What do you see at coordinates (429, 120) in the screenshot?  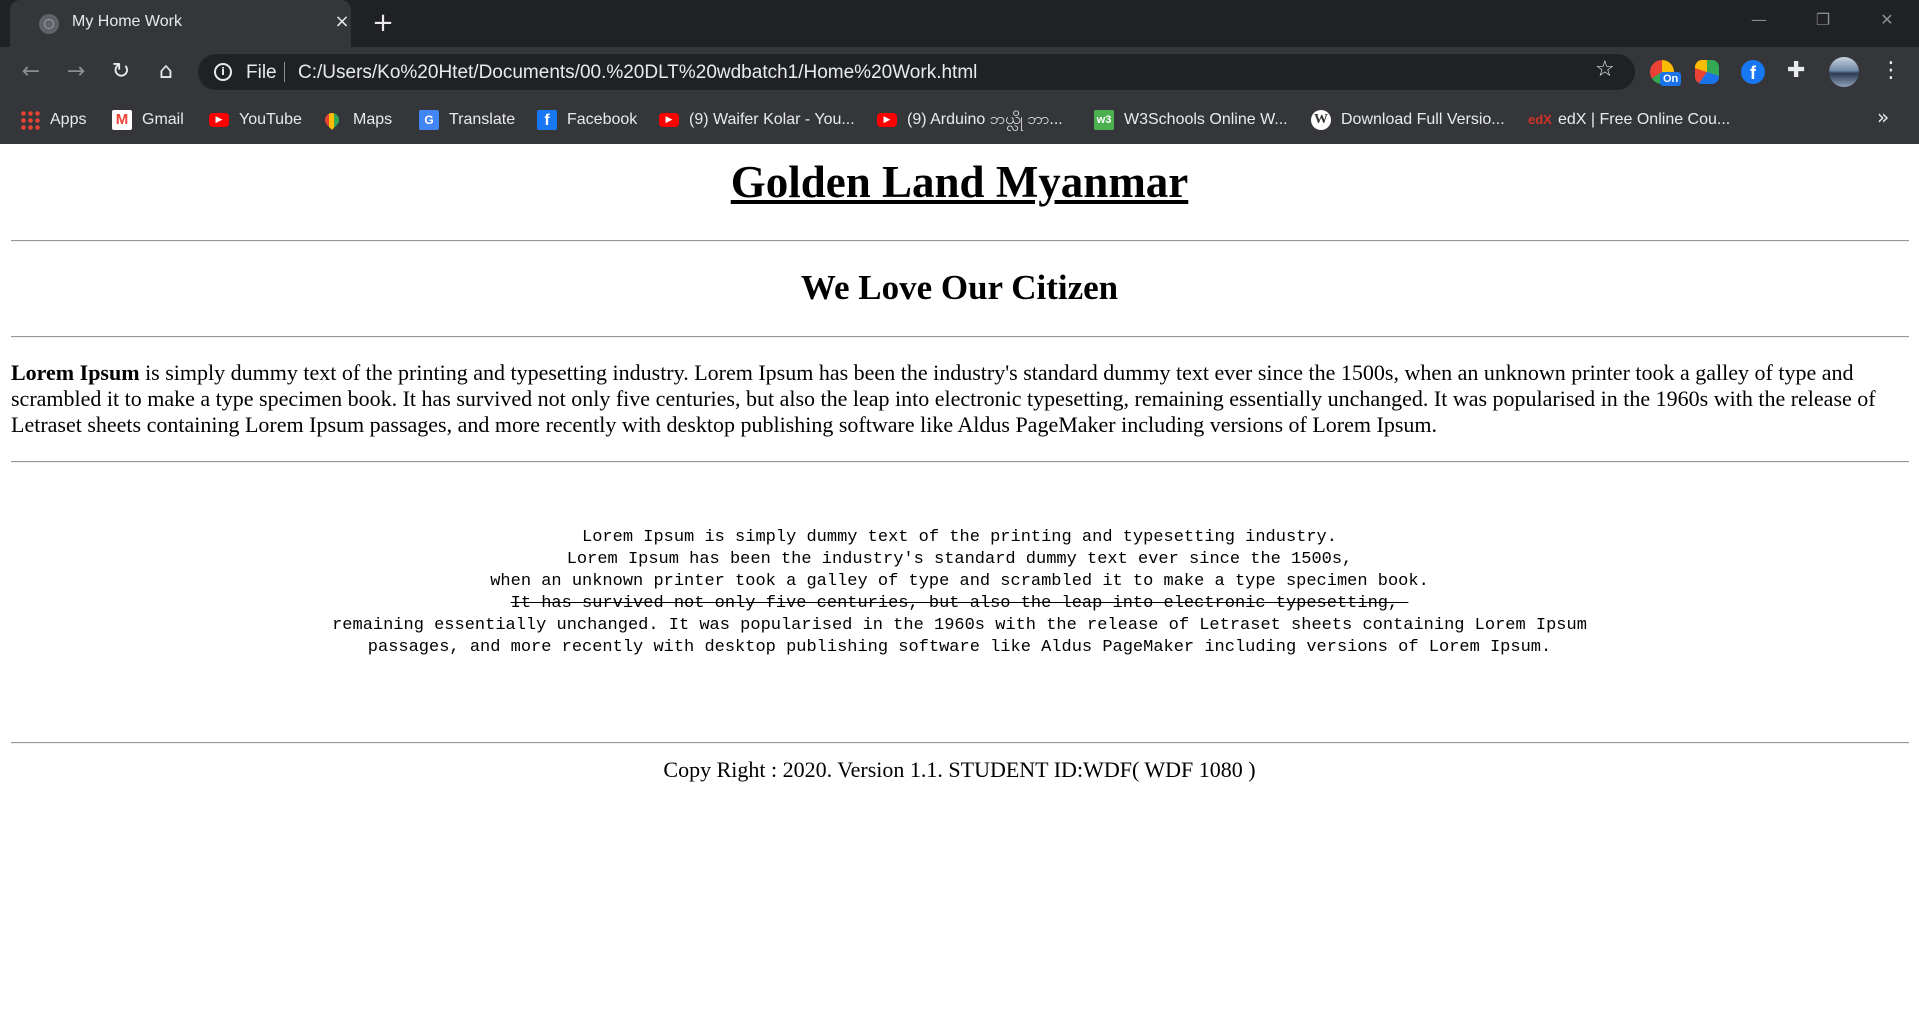 I see `translate-icon: G` at bounding box center [429, 120].